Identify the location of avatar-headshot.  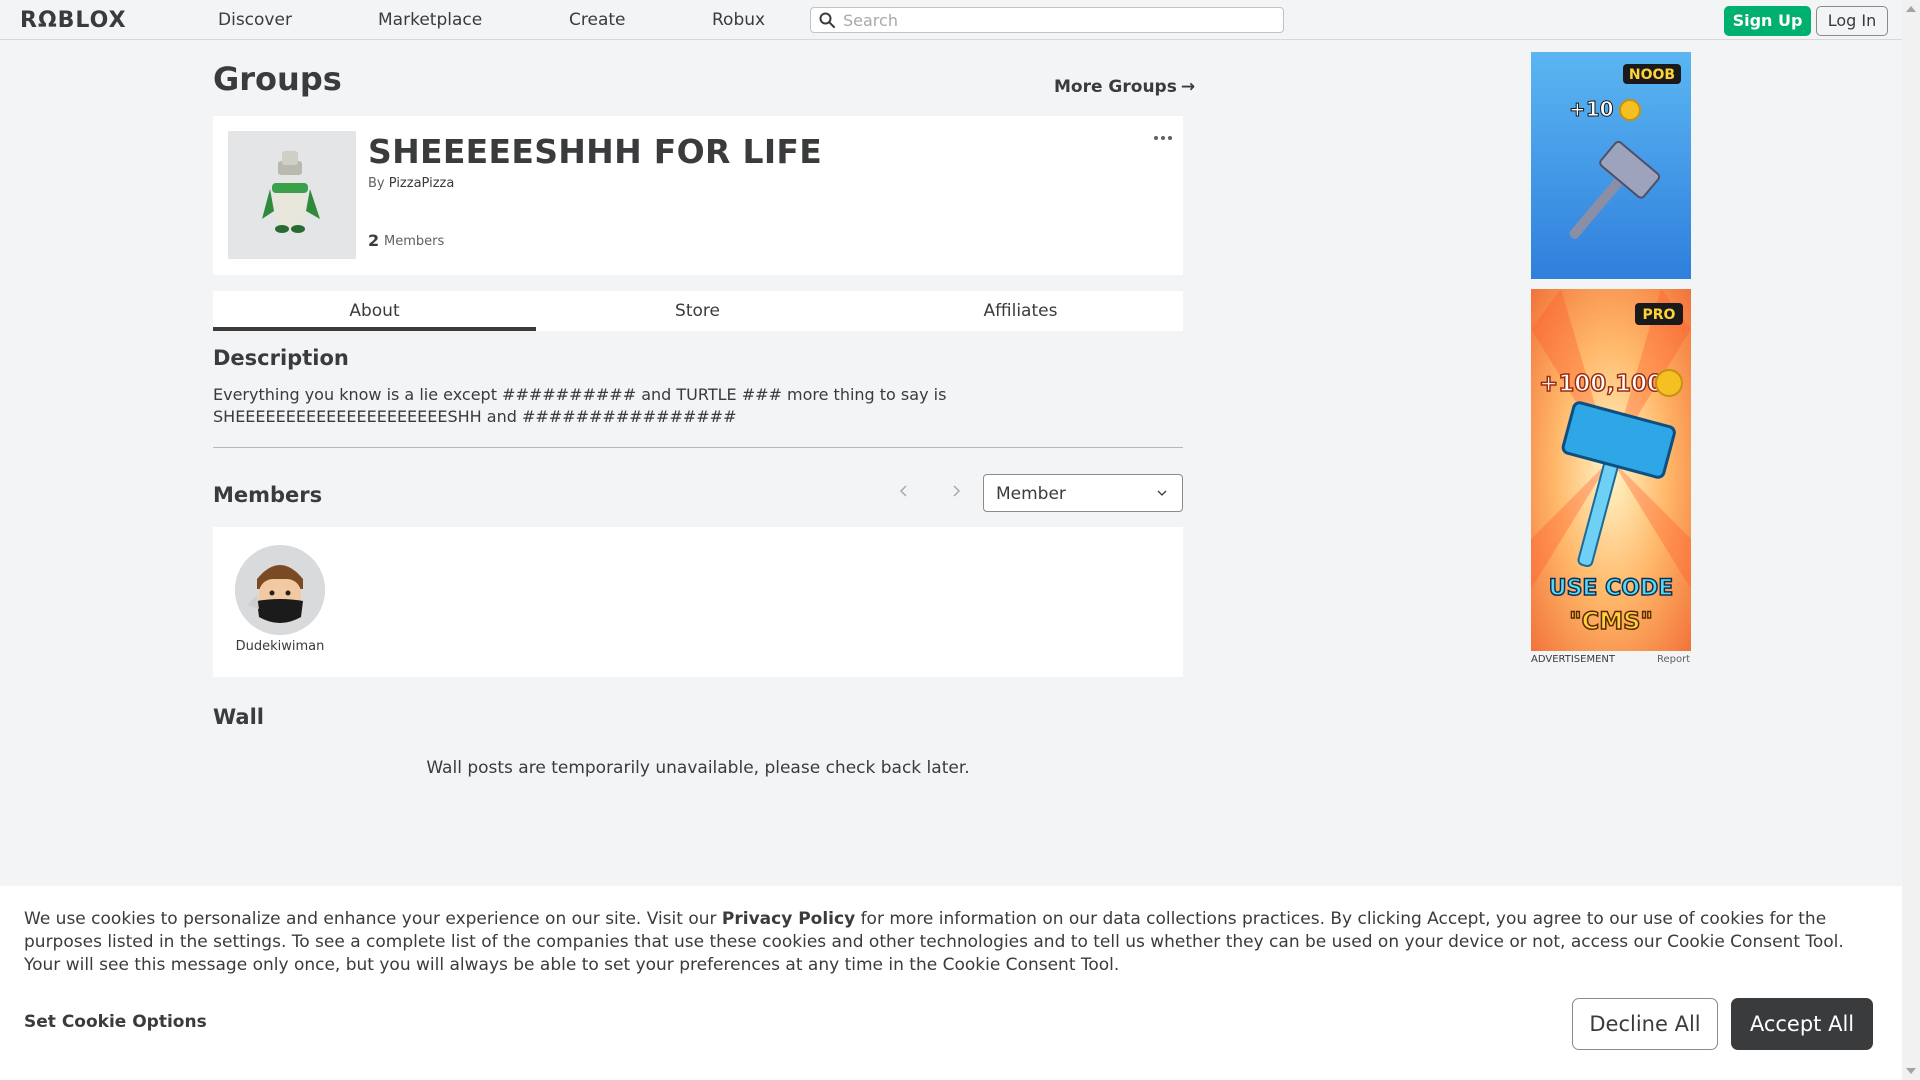
(280, 590).